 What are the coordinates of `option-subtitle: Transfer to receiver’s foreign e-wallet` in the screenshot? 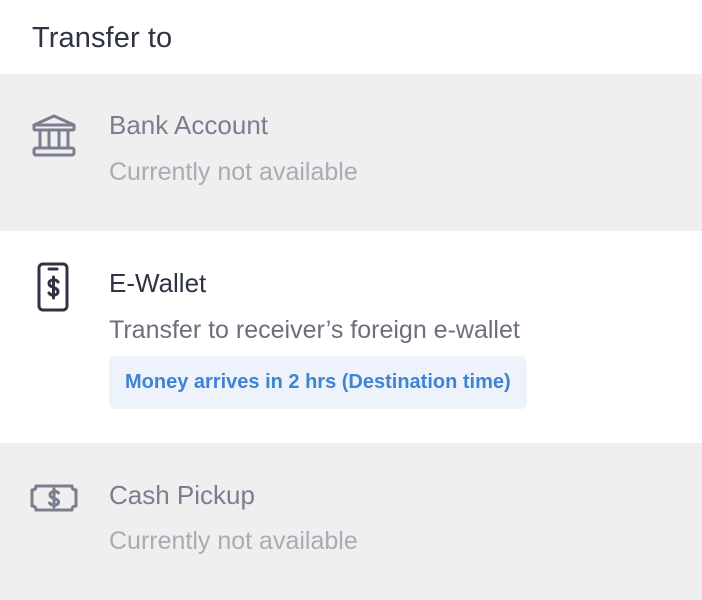 It's located at (314, 330).